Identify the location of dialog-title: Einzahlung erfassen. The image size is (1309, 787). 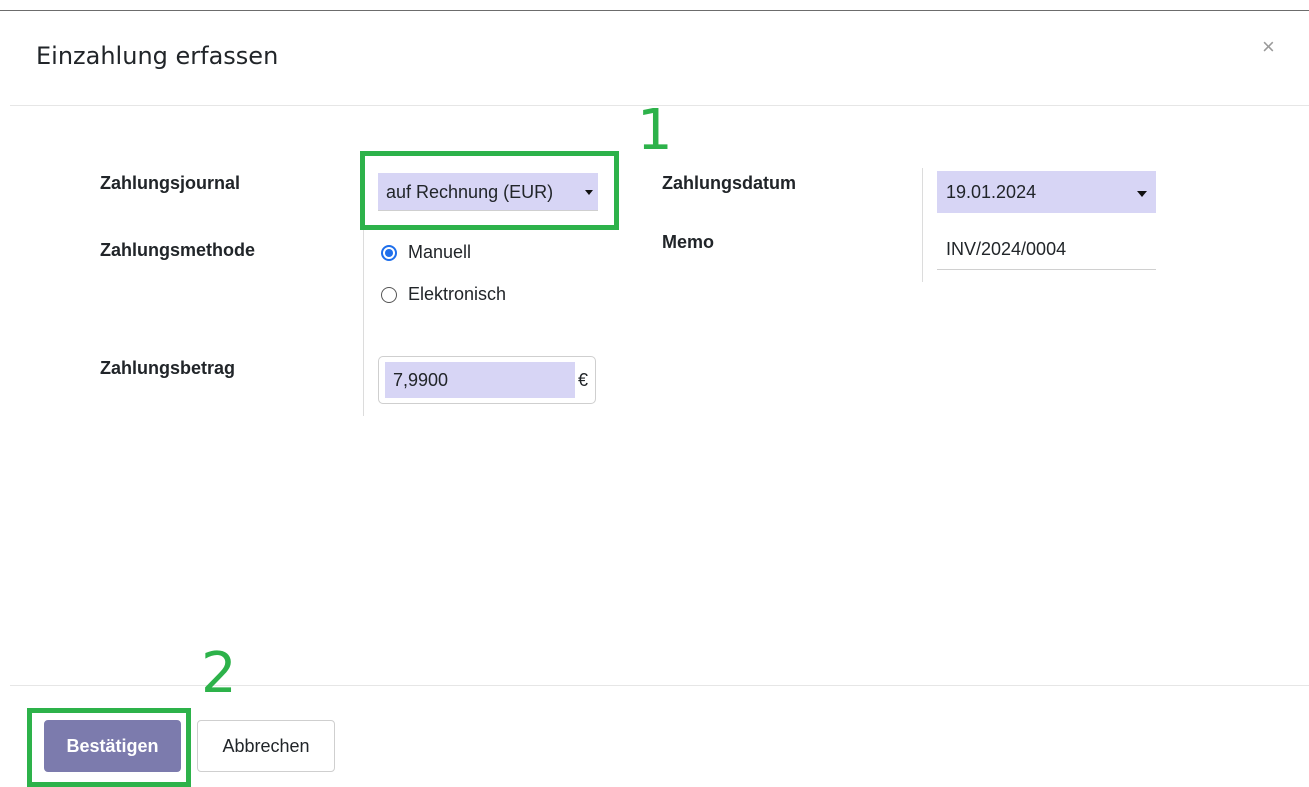
(157, 56).